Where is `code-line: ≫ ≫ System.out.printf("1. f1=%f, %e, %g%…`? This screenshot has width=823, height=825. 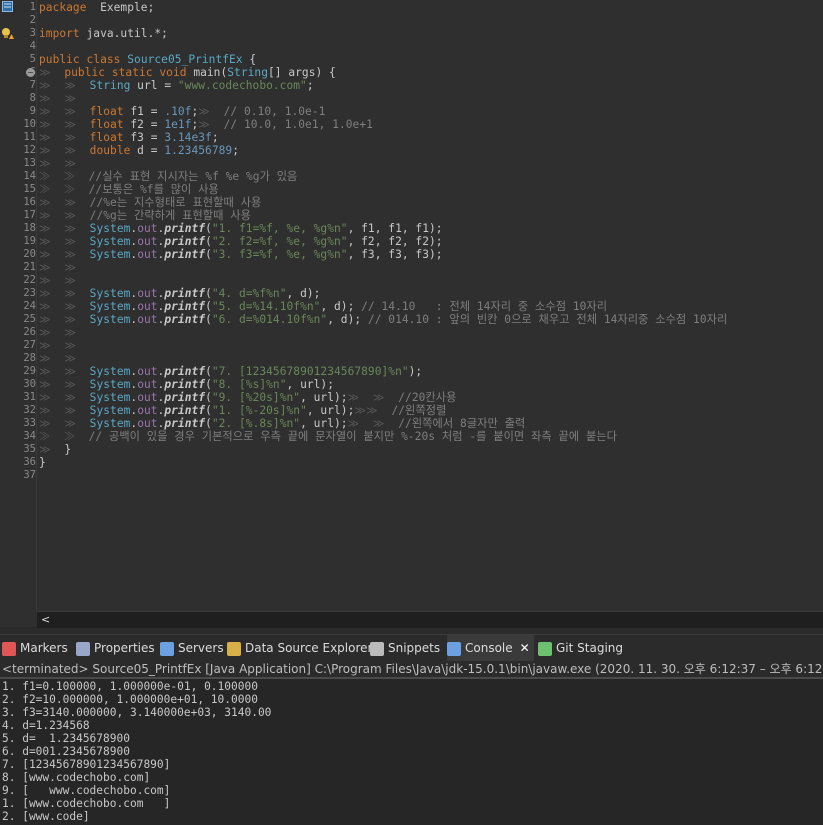
code-line: ≫ ≫ System.out.printf("1. f1=%f, %e, %g%… is located at coordinates (241, 228).